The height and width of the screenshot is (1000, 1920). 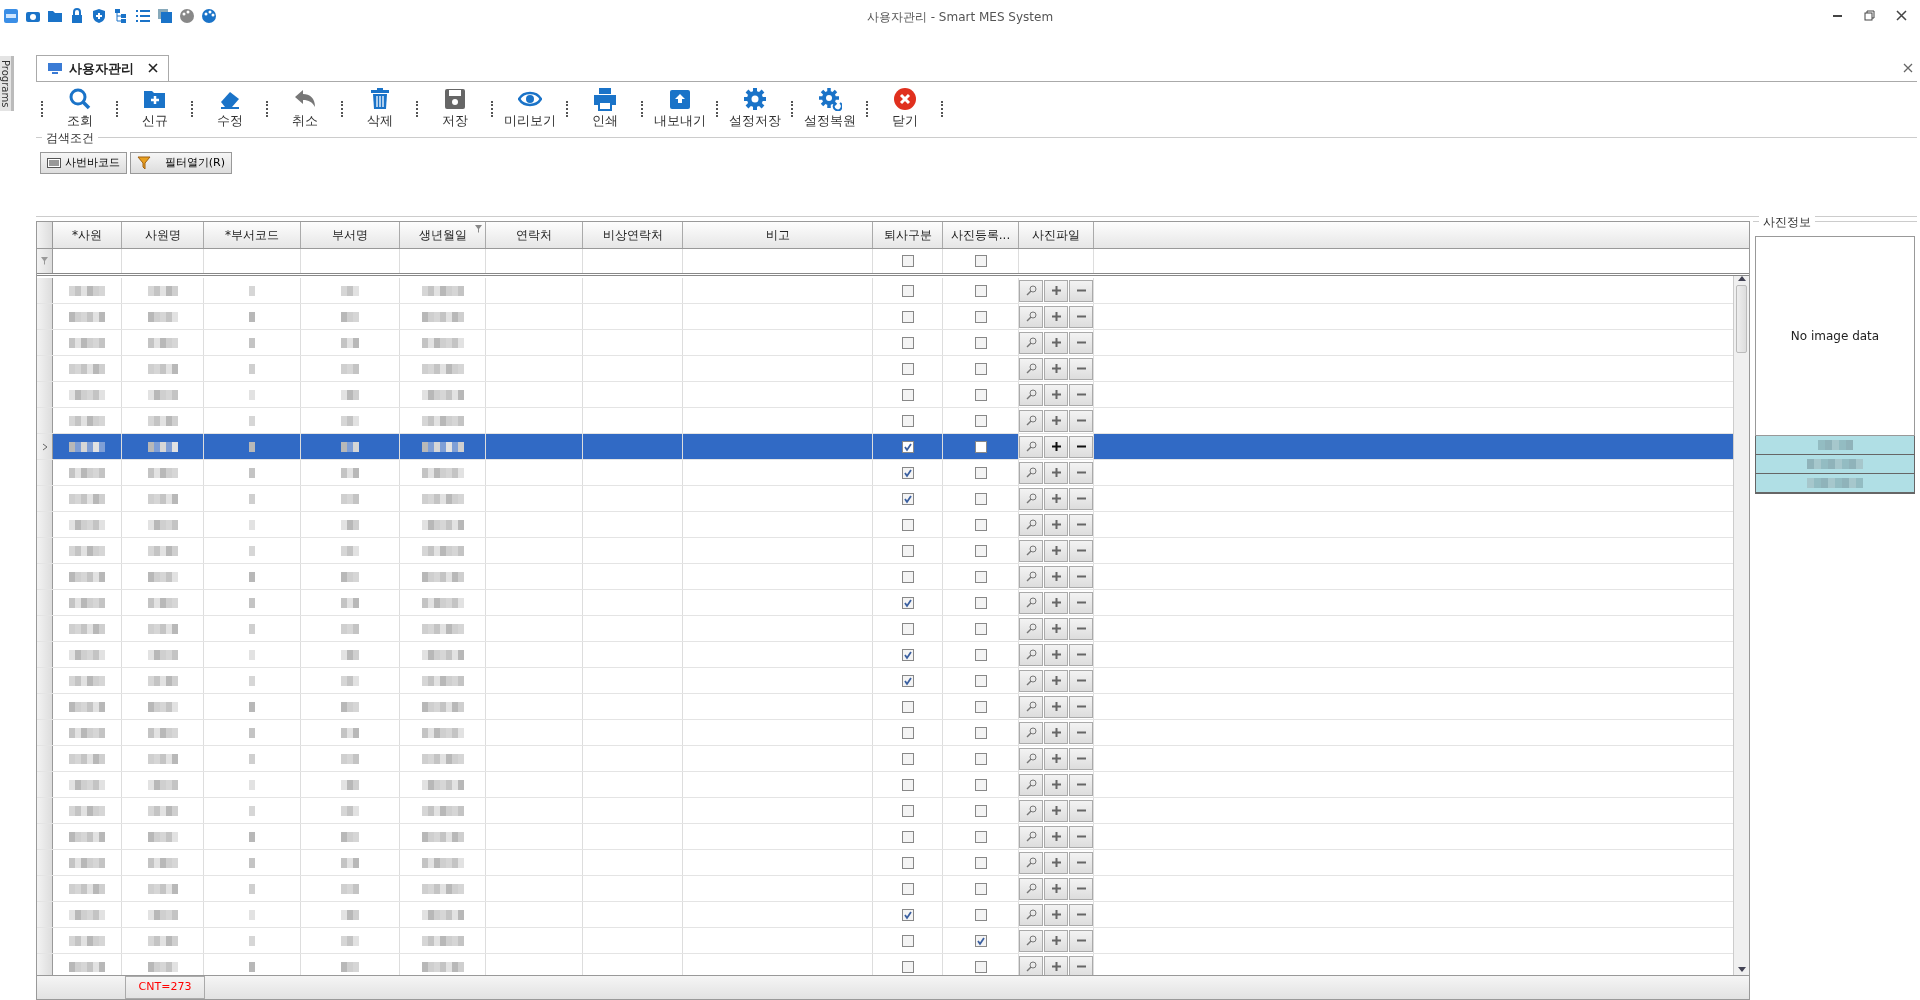 What do you see at coordinates (11, 15) in the screenshot?
I see `app-logo-icon` at bounding box center [11, 15].